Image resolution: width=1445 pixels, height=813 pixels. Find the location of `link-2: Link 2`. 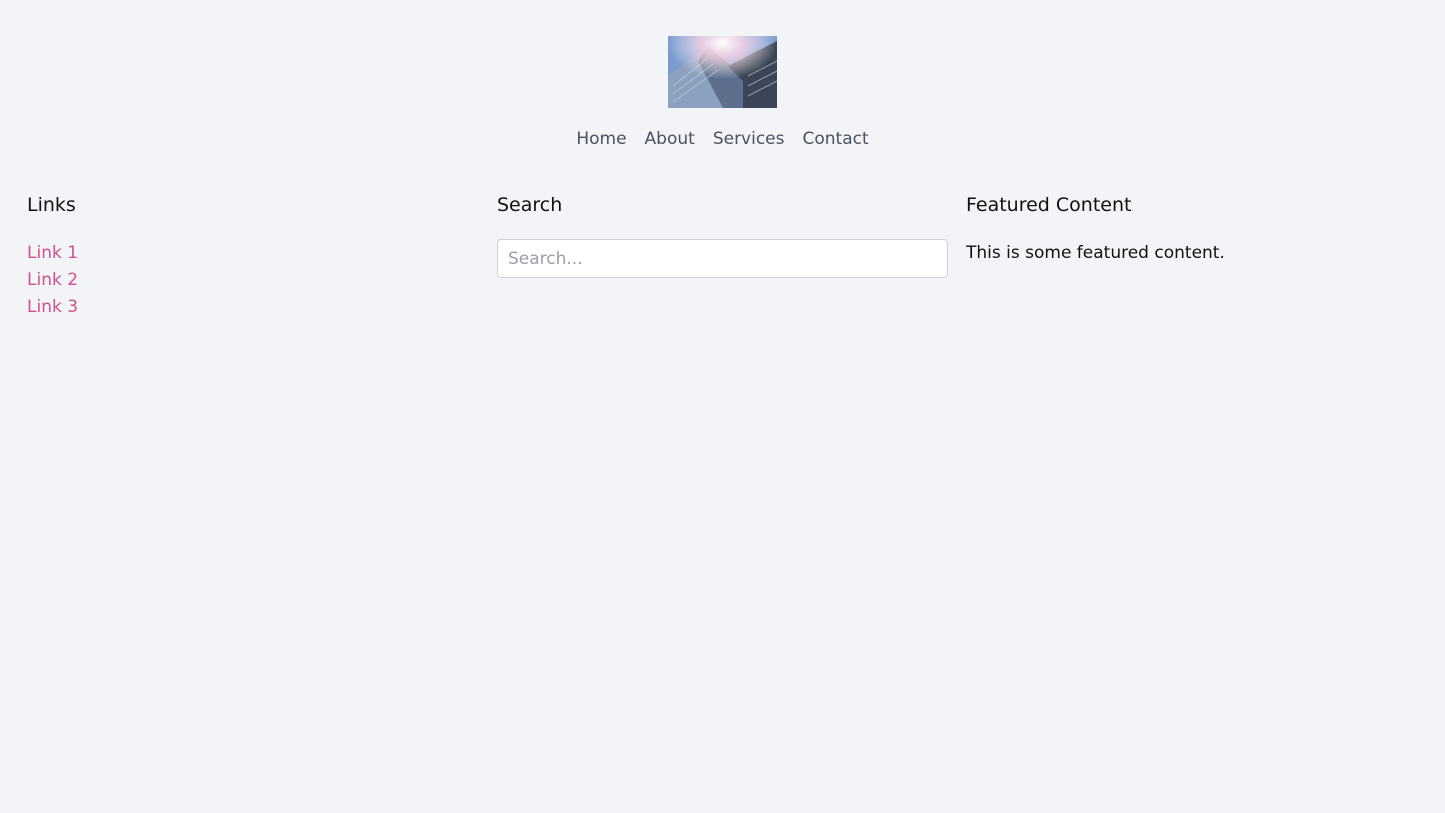

link-2: Link 2 is located at coordinates (247, 280).